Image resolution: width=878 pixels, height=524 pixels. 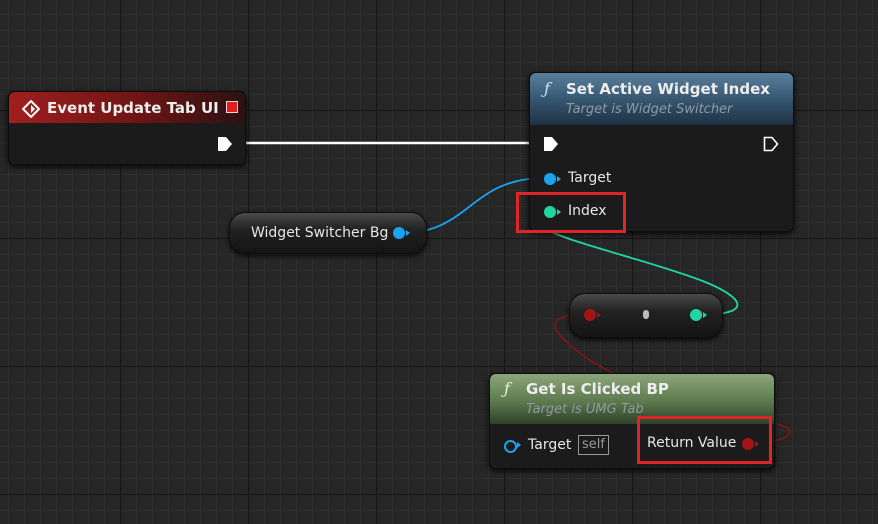 What do you see at coordinates (127, 128) in the screenshot?
I see `event-update-tab-ui-node: Event Update Tab UI` at bounding box center [127, 128].